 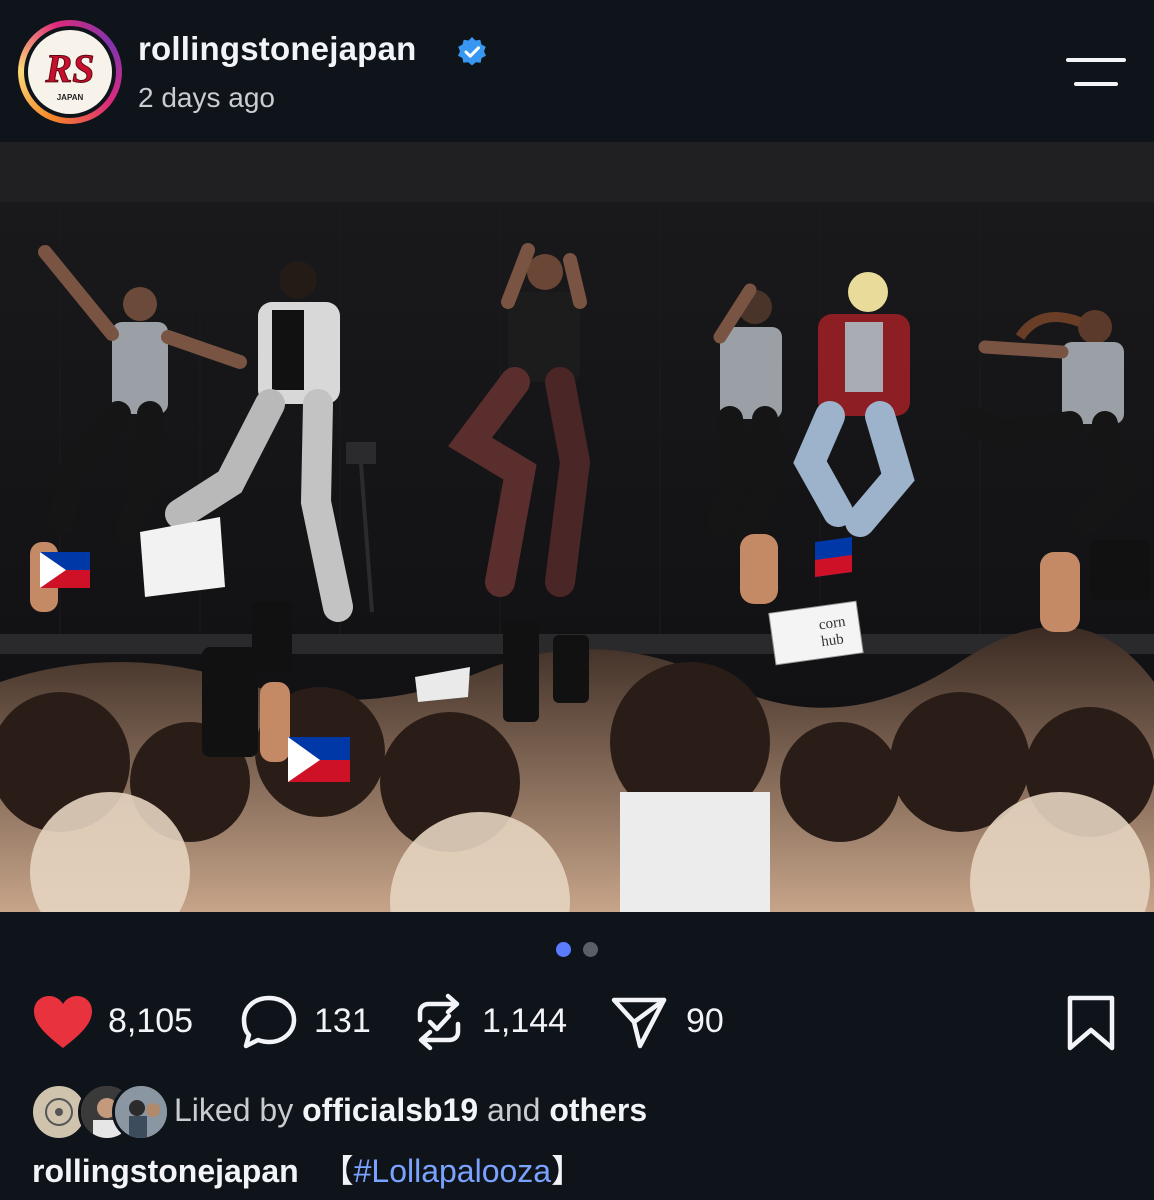 What do you see at coordinates (63, 1022) in the screenshot?
I see `heart-icon` at bounding box center [63, 1022].